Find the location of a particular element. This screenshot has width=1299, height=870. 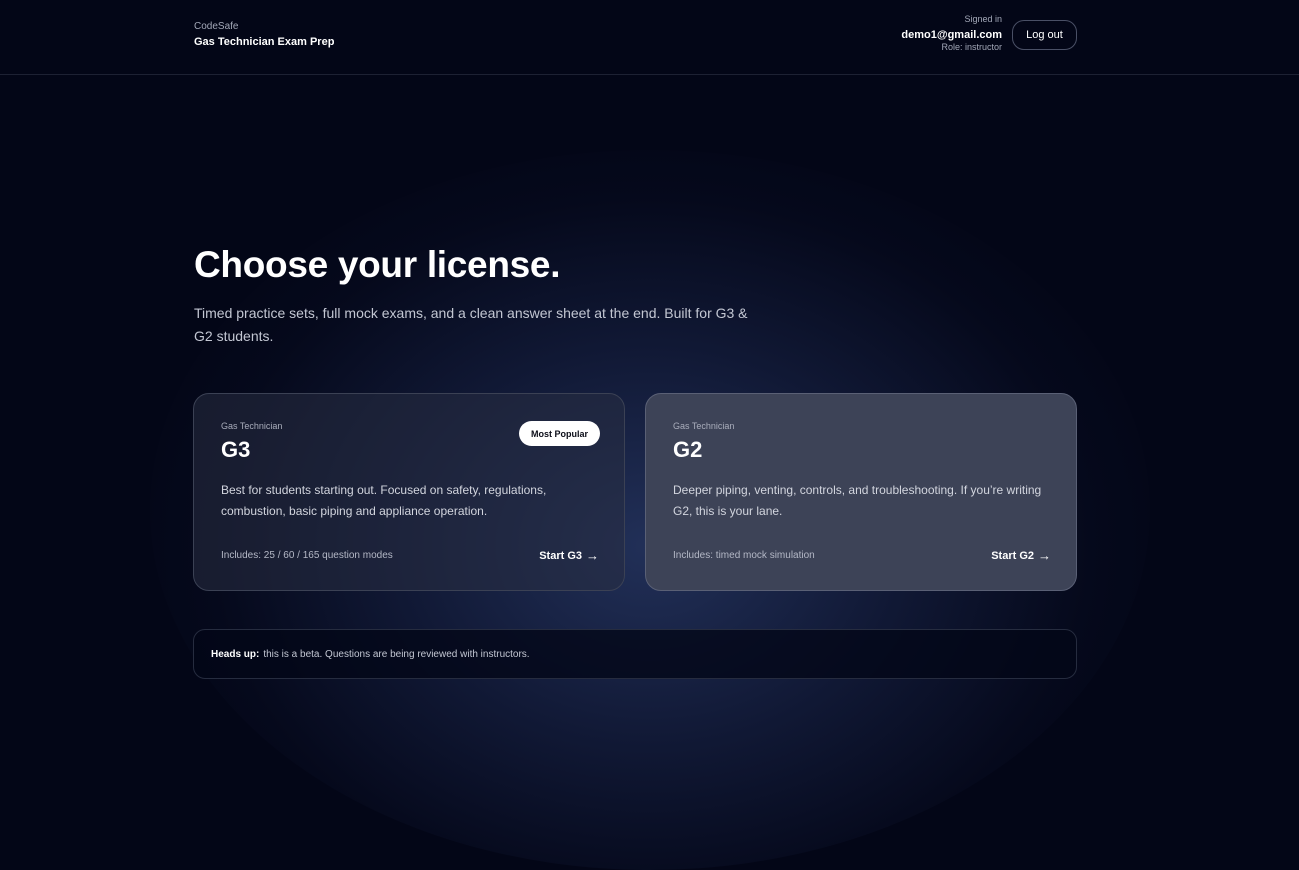

start-g2-link: Start G2 → is located at coordinates (1021, 556).